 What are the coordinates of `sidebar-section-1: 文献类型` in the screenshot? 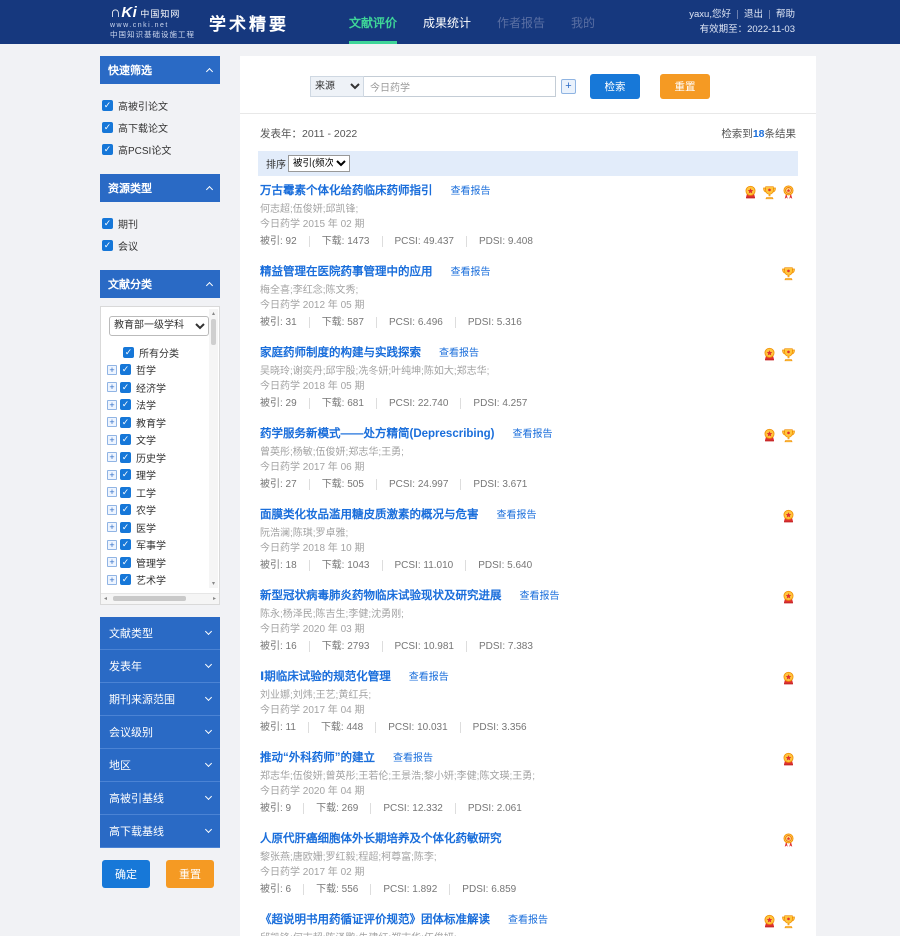 It's located at (160, 633).